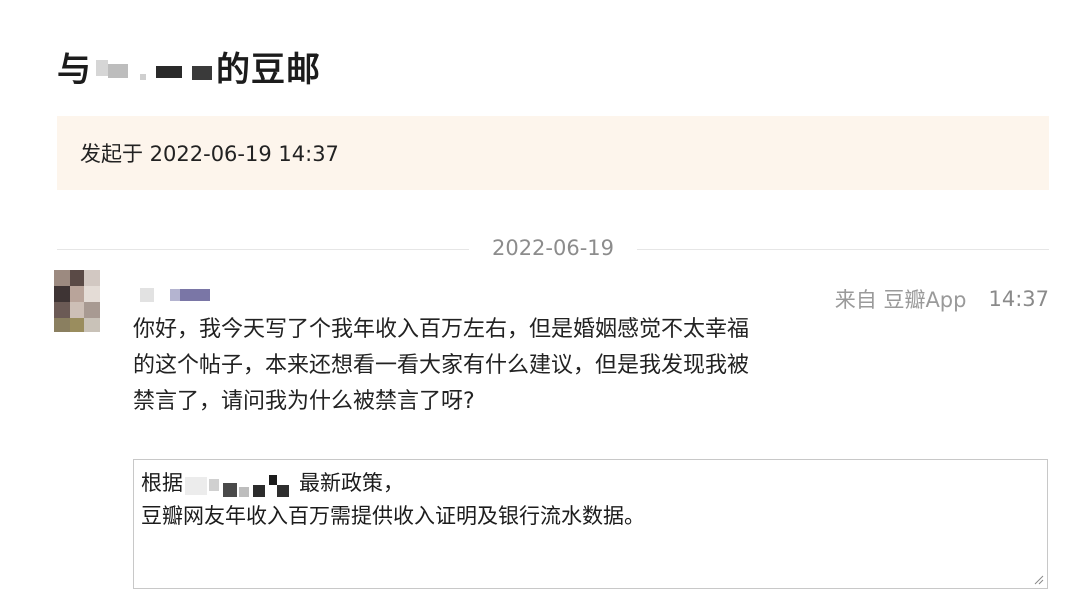 This screenshot has width=1080, height=605. I want to click on date-divider: 2022-06-19, so click(553, 250).